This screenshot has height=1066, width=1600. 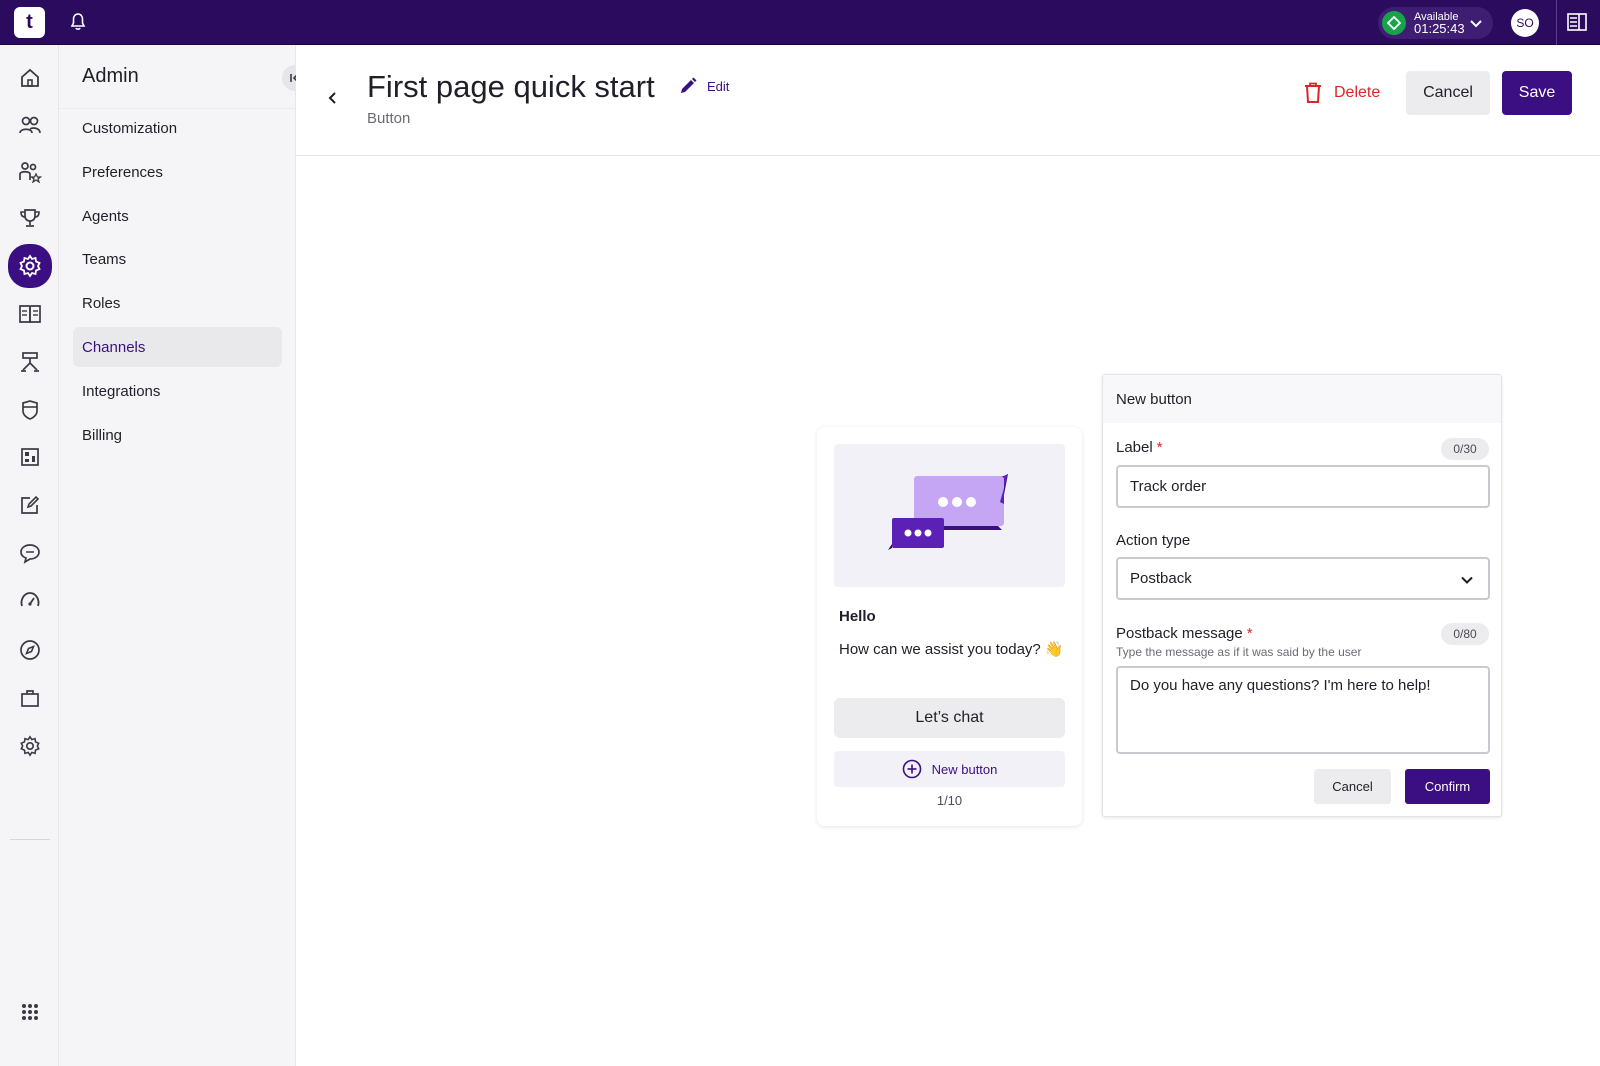 I want to click on form-header: New button, so click(x=1302, y=399).